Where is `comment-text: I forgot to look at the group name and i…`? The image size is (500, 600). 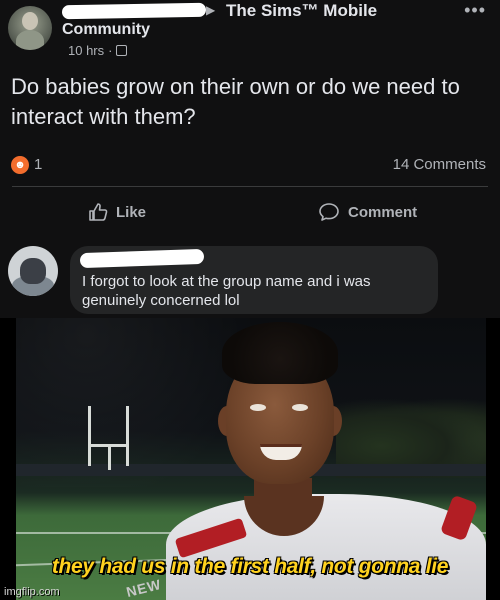 comment-text: I forgot to look at the group name and i… is located at coordinates (226, 291).